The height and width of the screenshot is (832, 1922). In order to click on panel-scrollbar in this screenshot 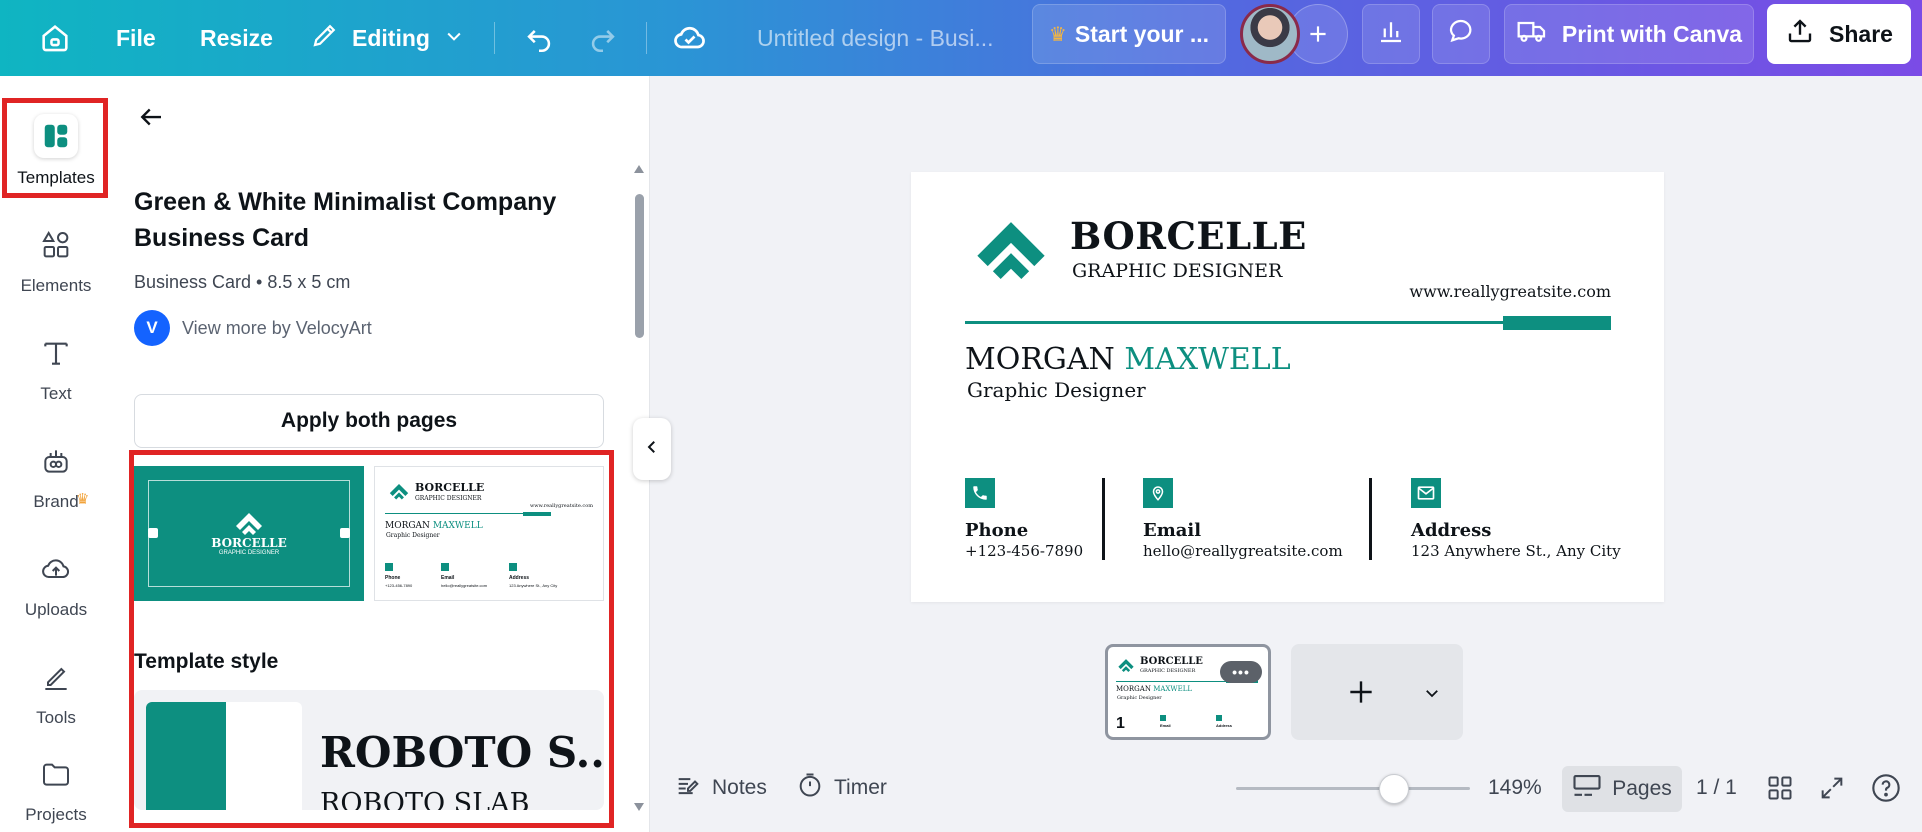, I will do `click(639, 489)`.